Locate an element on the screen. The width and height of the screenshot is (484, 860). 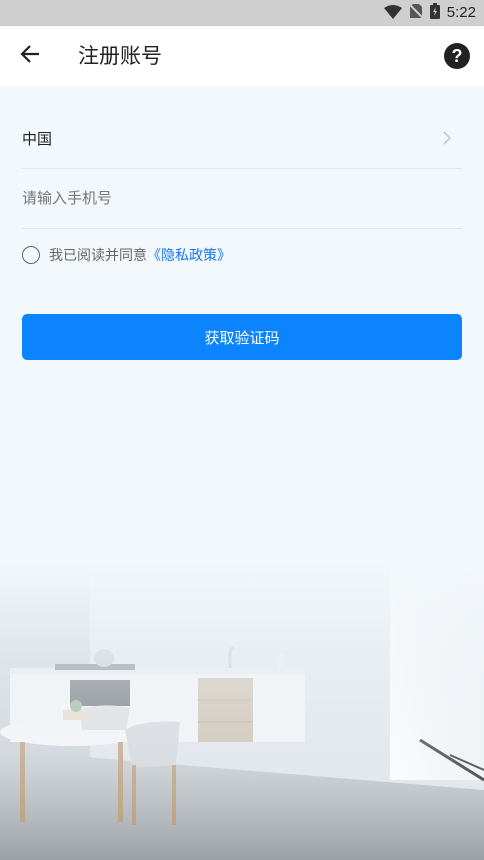
status-bar: 5:22 is located at coordinates (242, 13).